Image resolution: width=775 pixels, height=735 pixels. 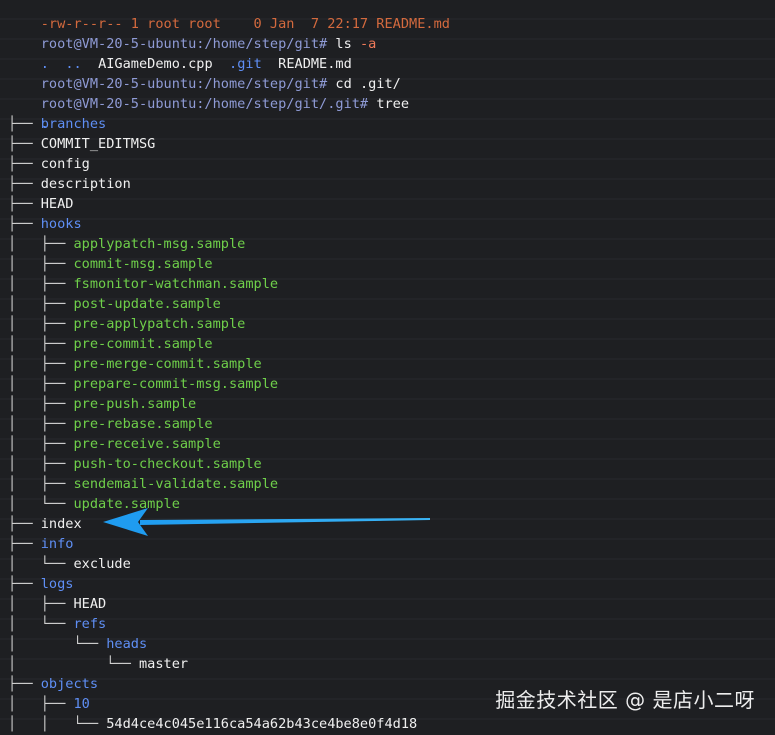 I want to click on tree-entry-exe: pre-rebase.sample, so click(x=143, y=424).